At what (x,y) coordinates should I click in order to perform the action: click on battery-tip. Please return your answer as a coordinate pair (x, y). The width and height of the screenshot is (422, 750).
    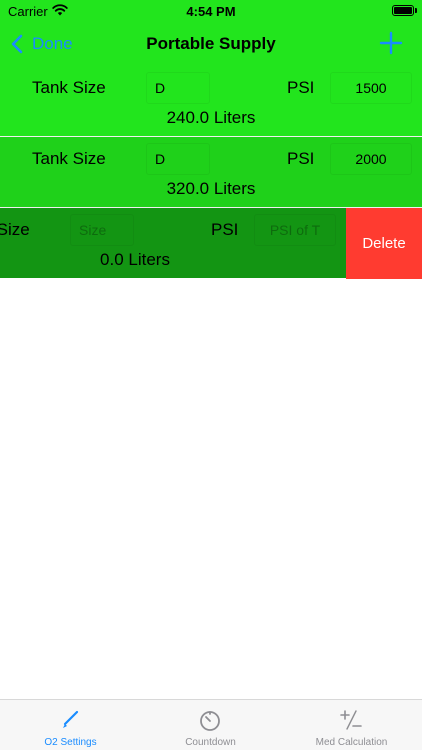
    Looking at the image, I should click on (416, 10).